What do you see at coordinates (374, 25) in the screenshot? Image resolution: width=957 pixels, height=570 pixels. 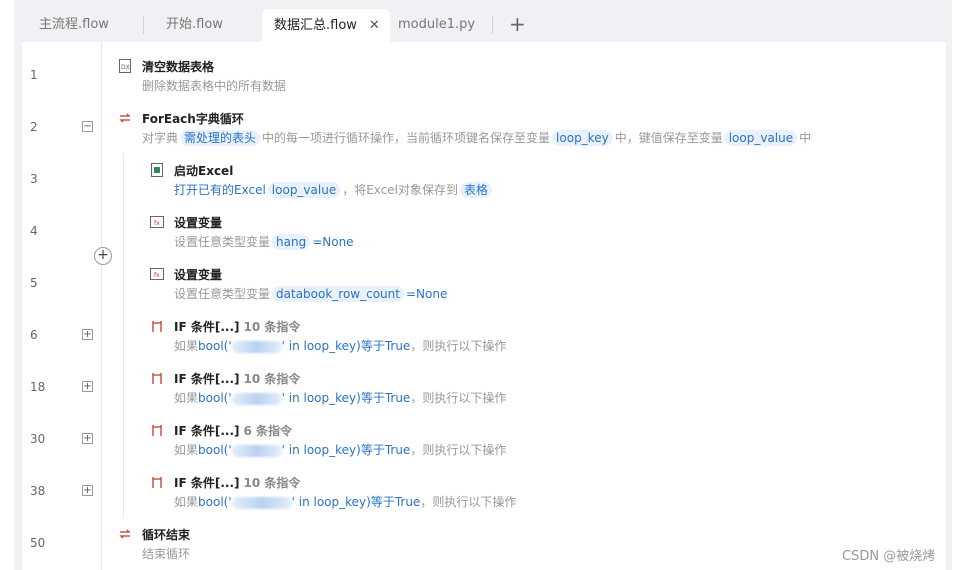 I see `close-icon: ✕` at bounding box center [374, 25].